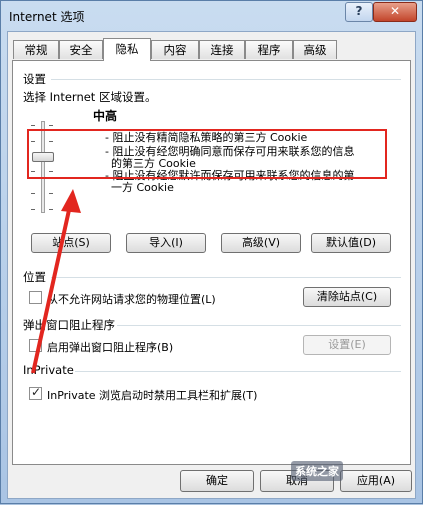  I want to click on annotation-arrow-icon, so click(56, 281).